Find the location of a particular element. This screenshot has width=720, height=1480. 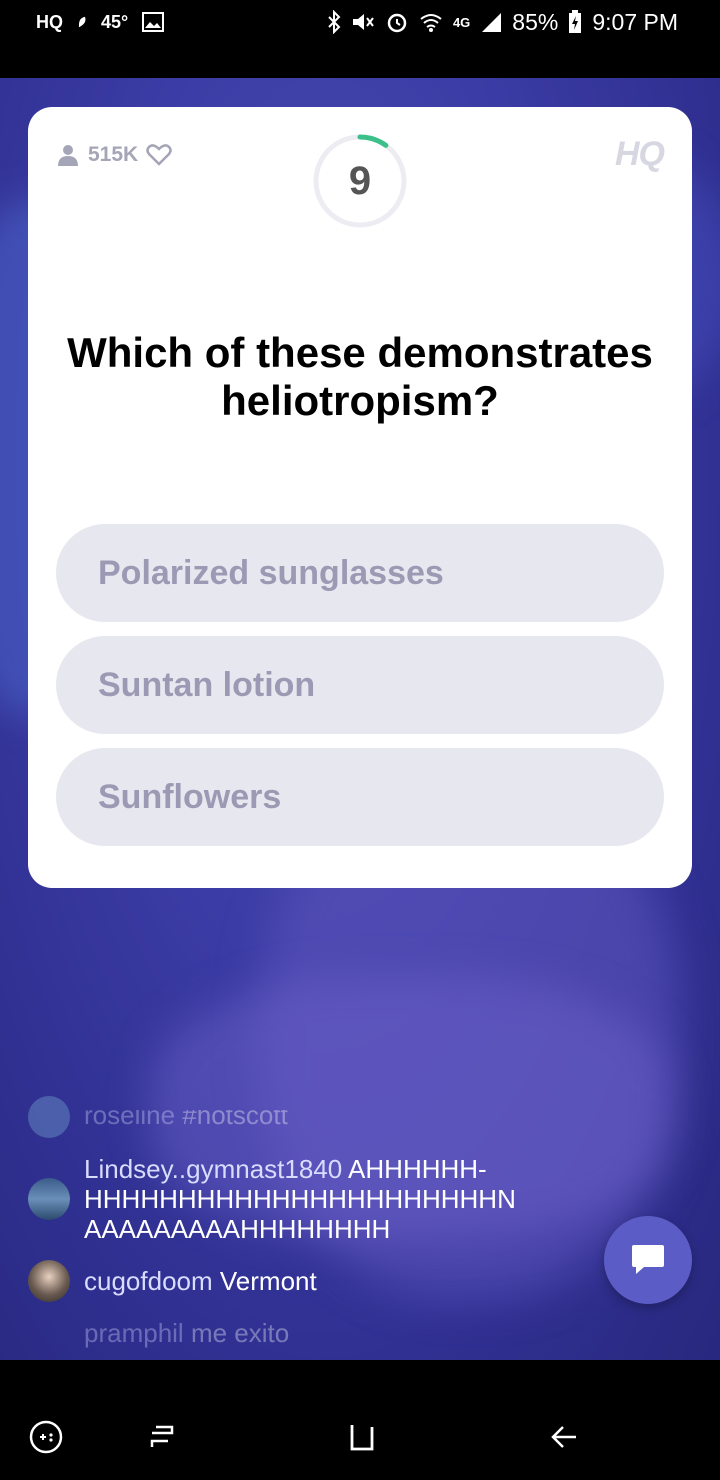

alarm-icon is located at coordinates (397, 22).